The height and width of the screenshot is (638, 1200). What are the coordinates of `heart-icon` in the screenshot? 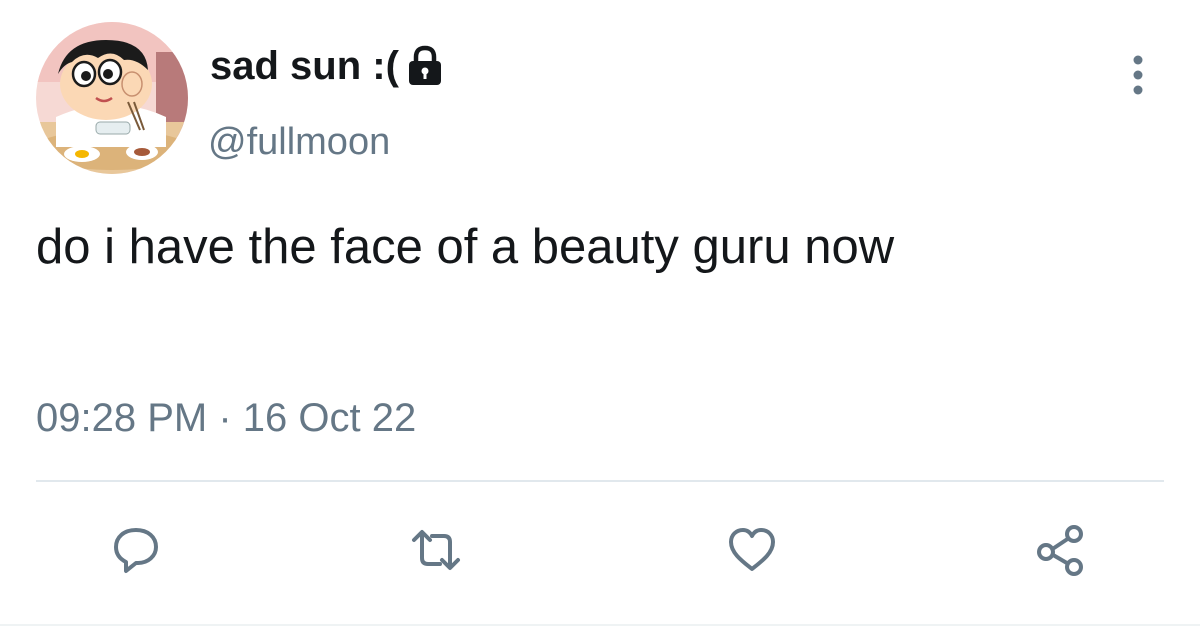 It's located at (752, 549).